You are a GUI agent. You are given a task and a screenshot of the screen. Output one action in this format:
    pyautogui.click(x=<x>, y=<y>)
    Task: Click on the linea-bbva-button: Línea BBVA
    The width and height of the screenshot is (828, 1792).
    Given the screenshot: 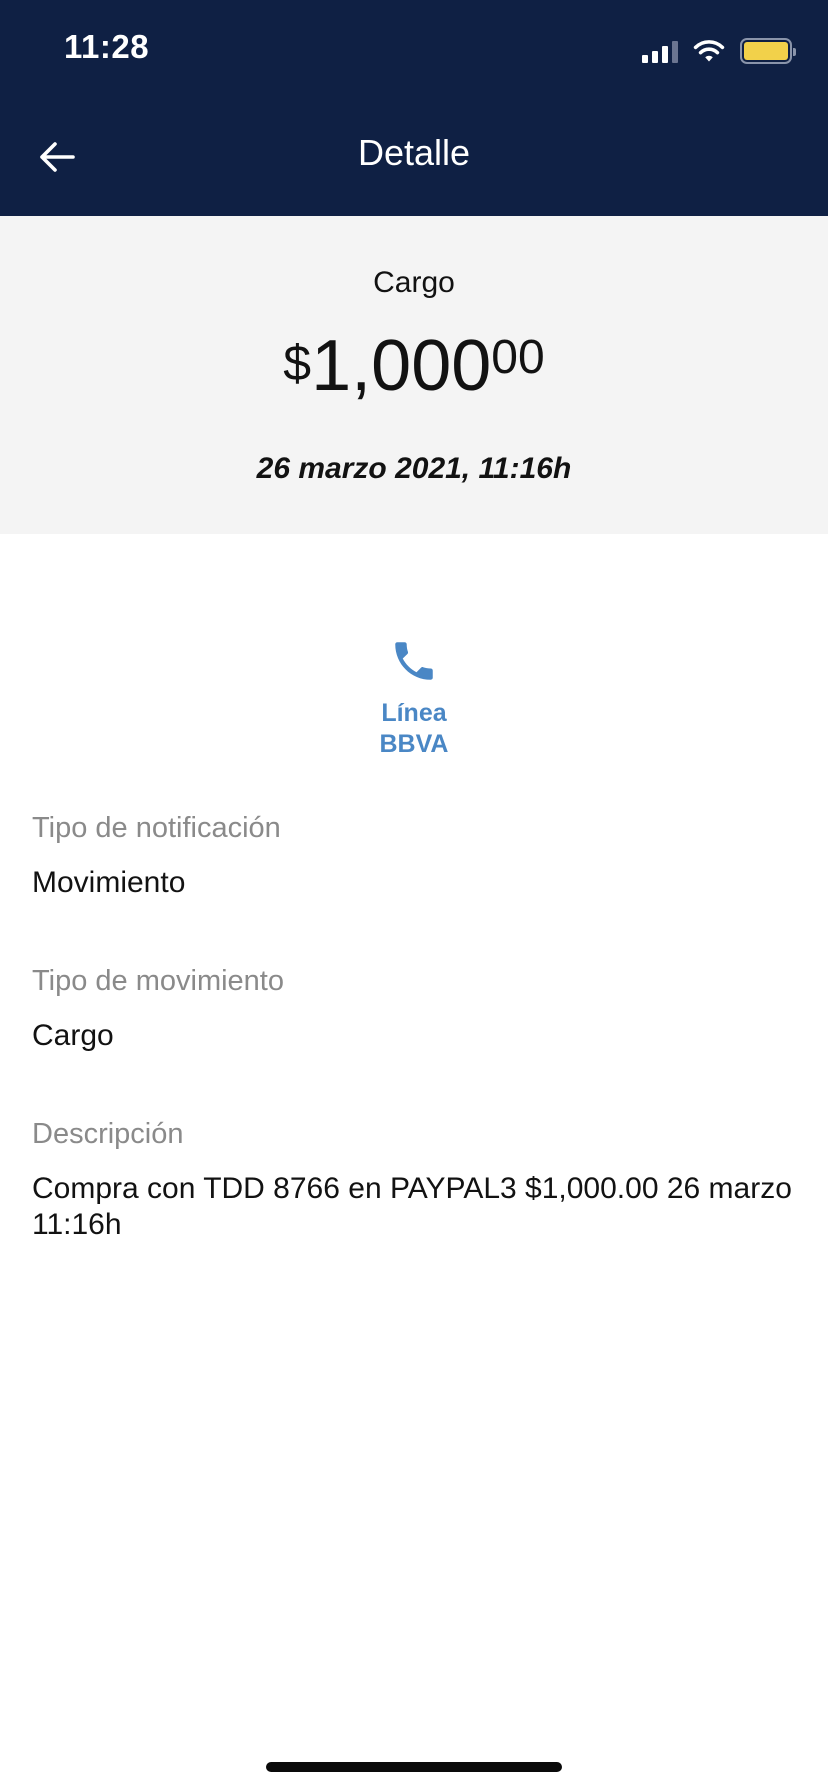 What is the action you would take?
    pyautogui.click(x=414, y=704)
    